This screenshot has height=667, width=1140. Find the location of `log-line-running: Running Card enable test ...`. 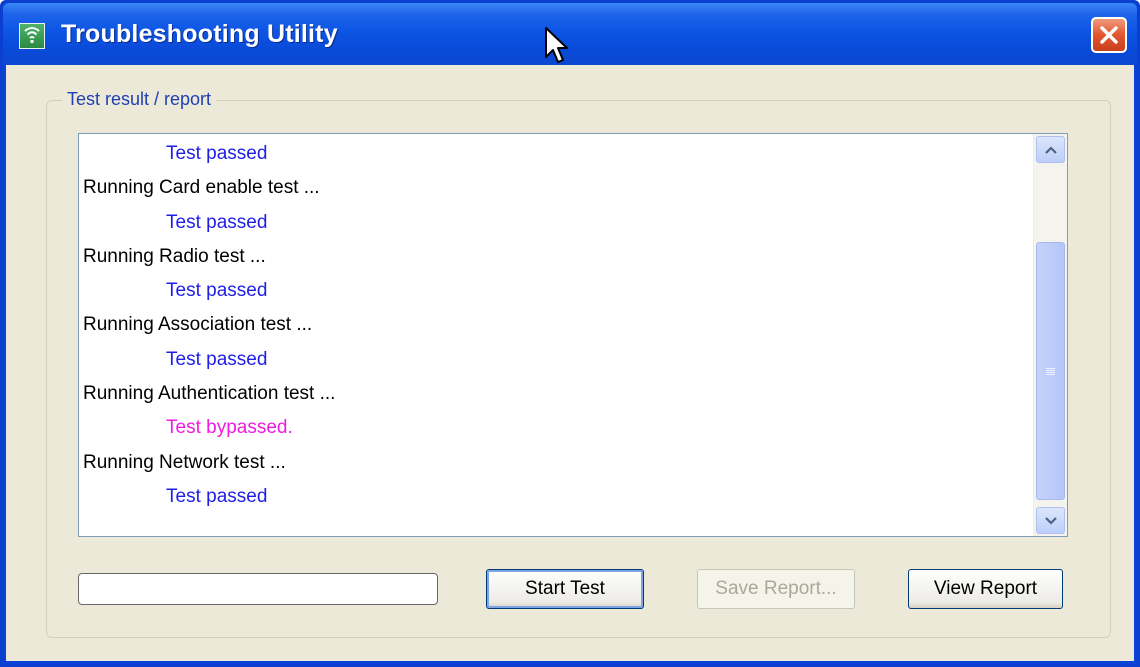

log-line-running: Running Card enable test ... is located at coordinates (201, 188).